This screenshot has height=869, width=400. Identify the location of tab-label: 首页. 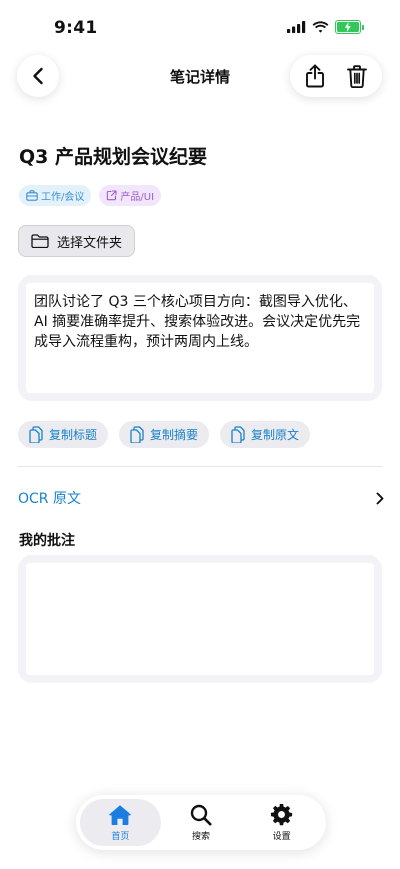
(120, 836).